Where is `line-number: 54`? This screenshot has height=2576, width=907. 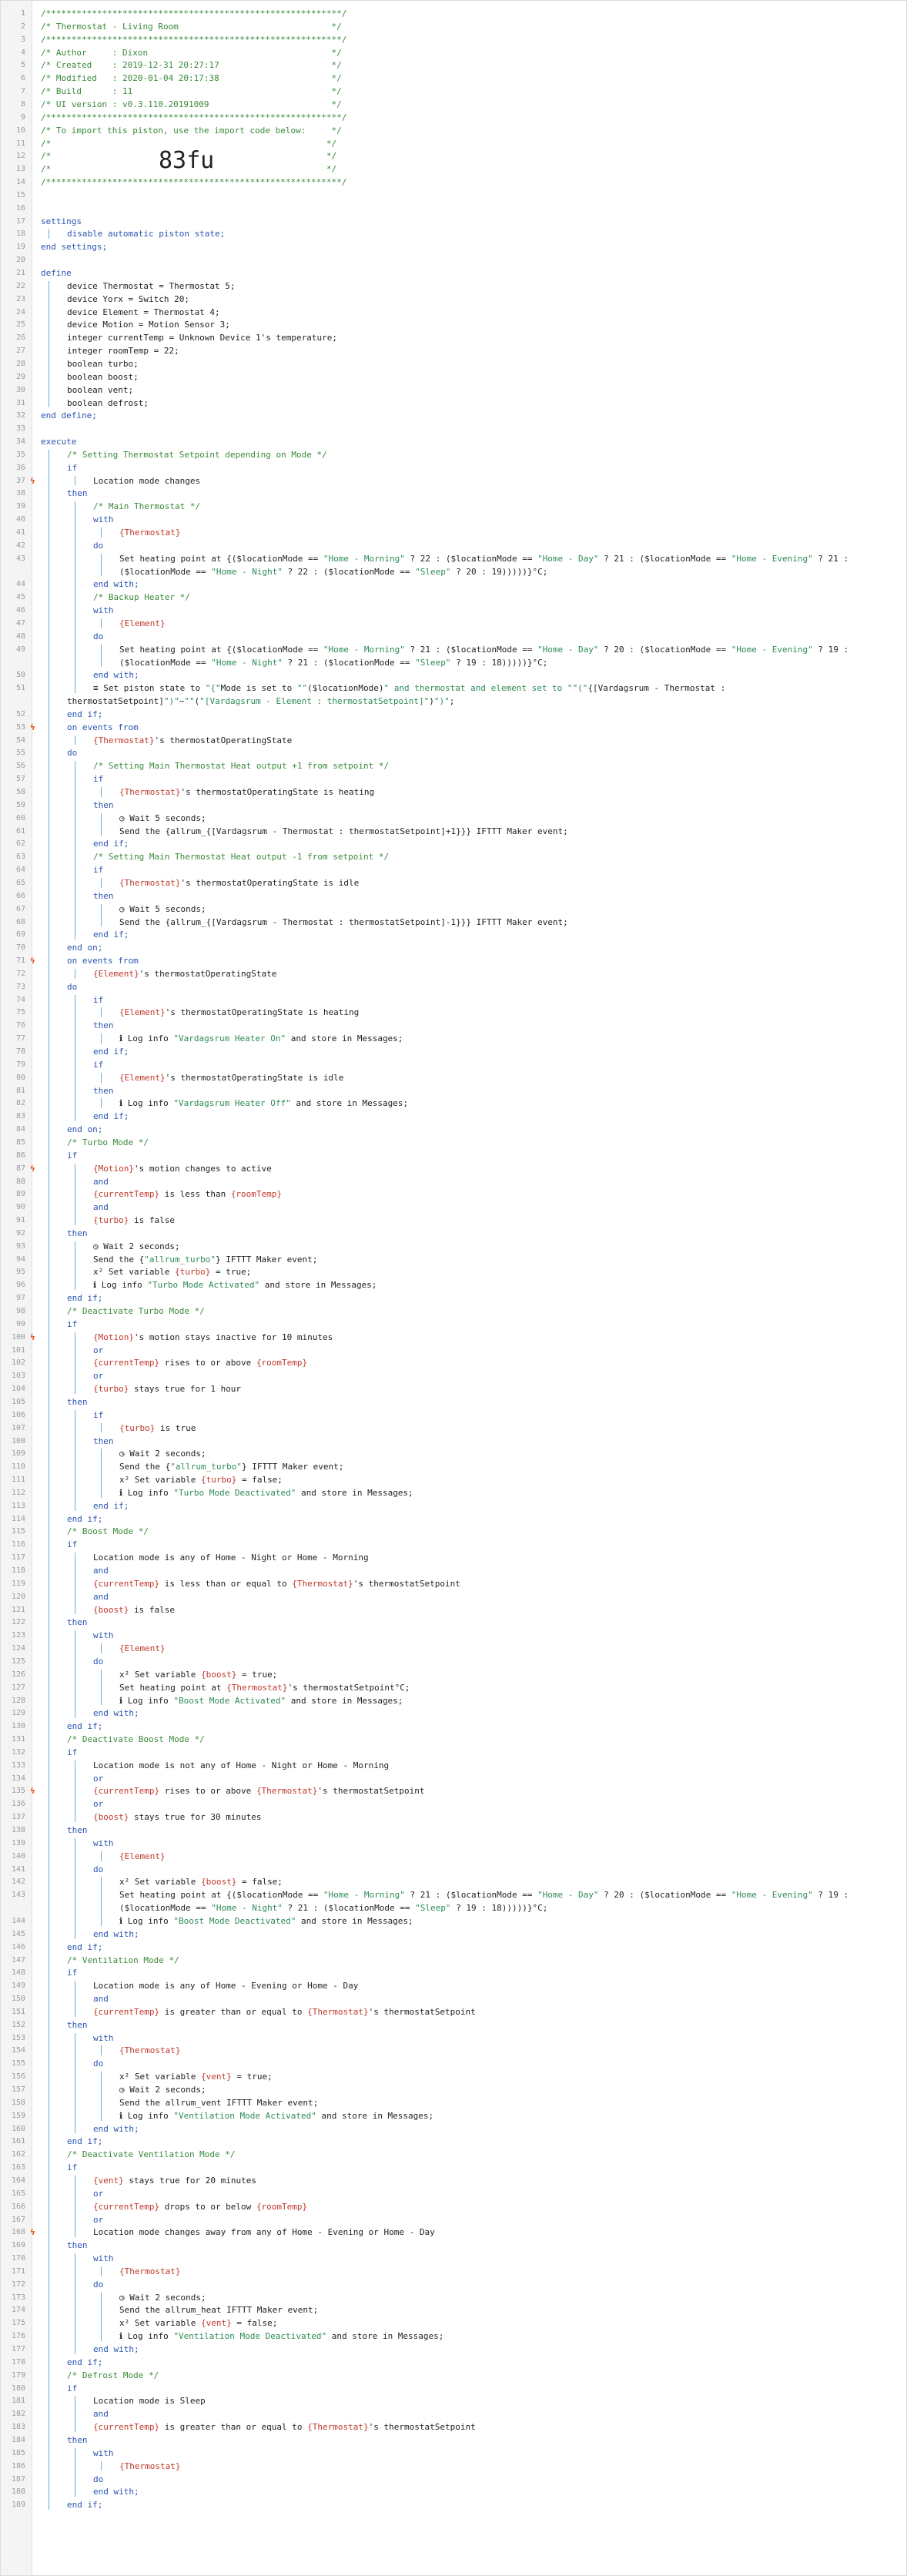 line-number: 54 is located at coordinates (20, 740).